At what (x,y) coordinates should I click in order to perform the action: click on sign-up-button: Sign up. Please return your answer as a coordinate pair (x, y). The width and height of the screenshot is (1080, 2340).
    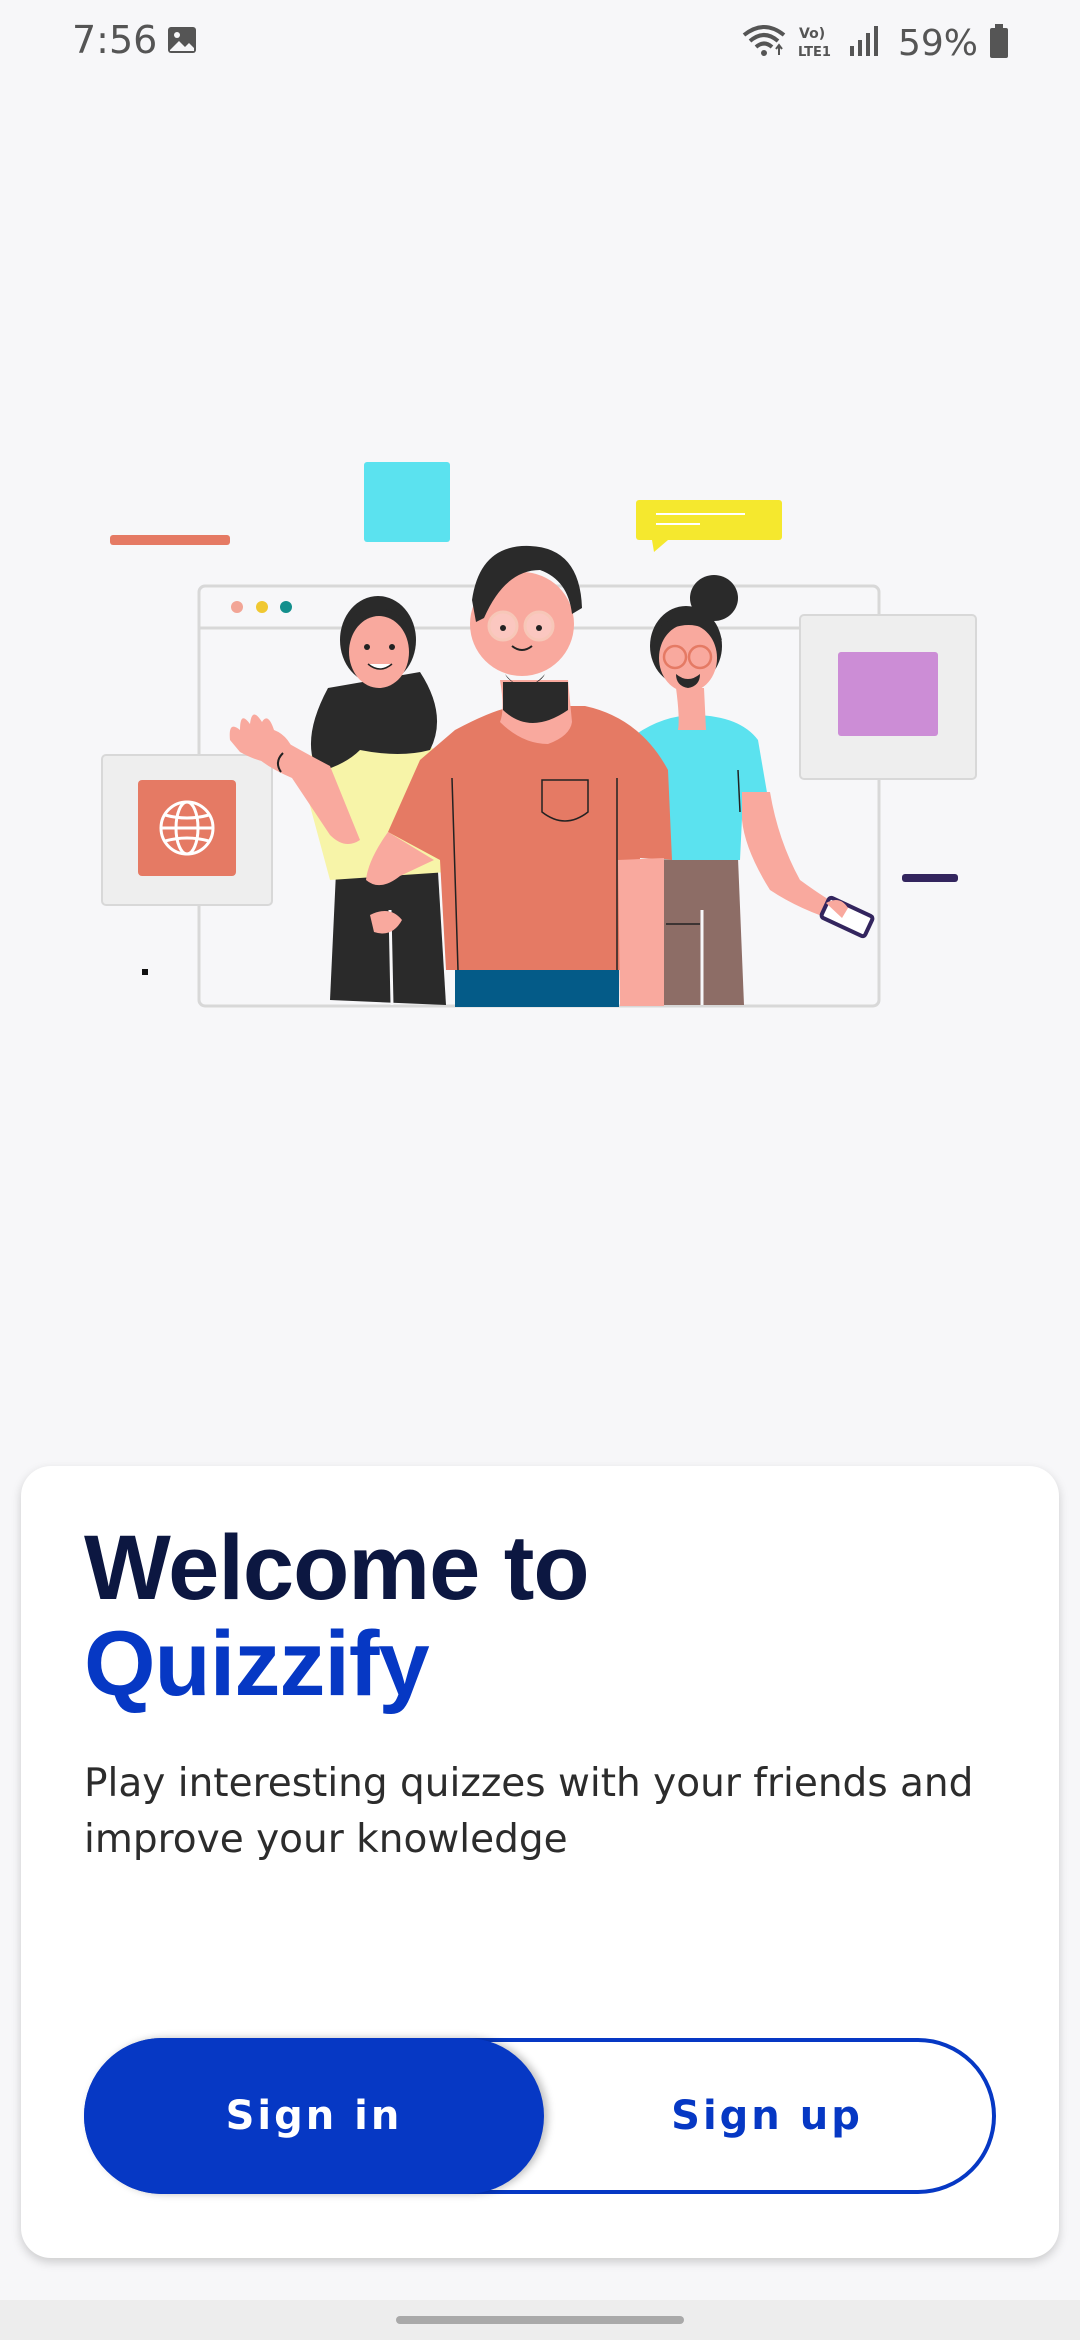
    Looking at the image, I should click on (767, 2116).